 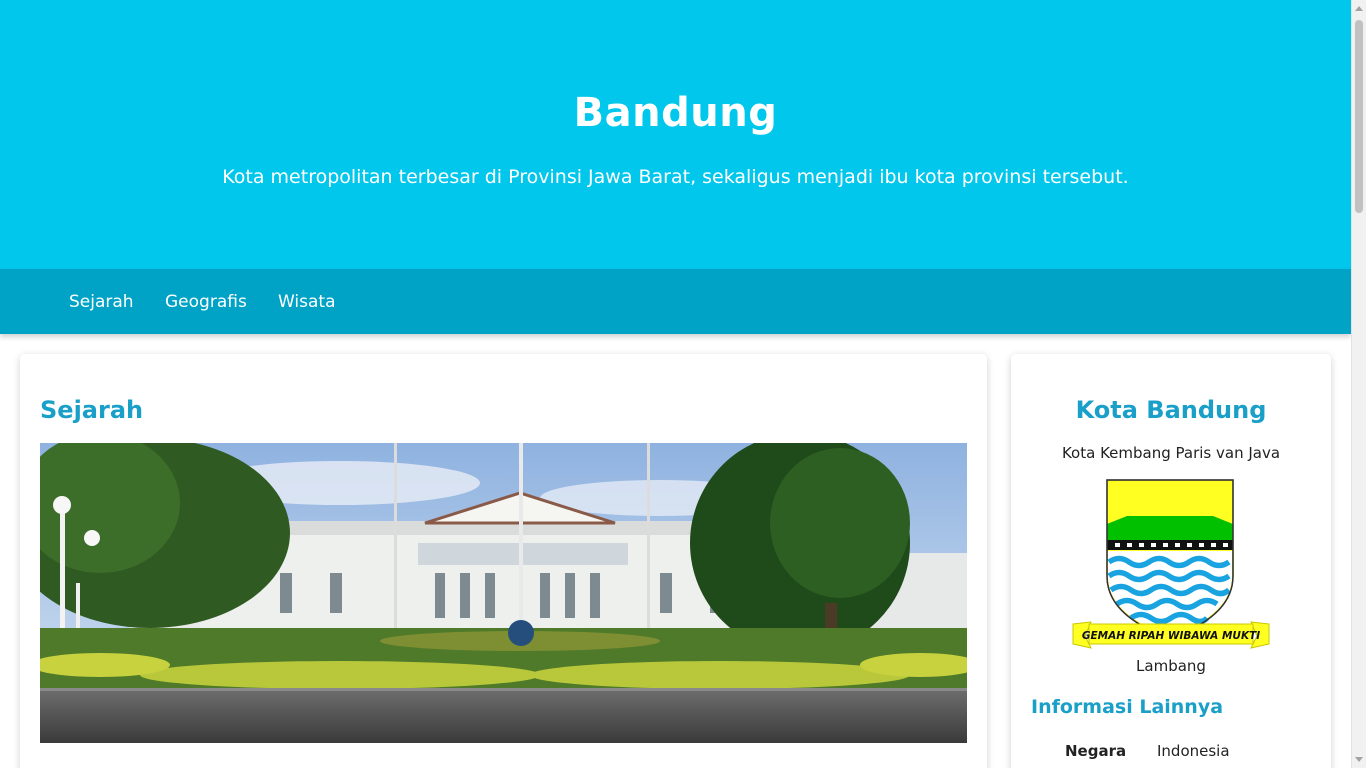 I want to click on info-value-negara: Indonesia, so click(x=1193, y=751).